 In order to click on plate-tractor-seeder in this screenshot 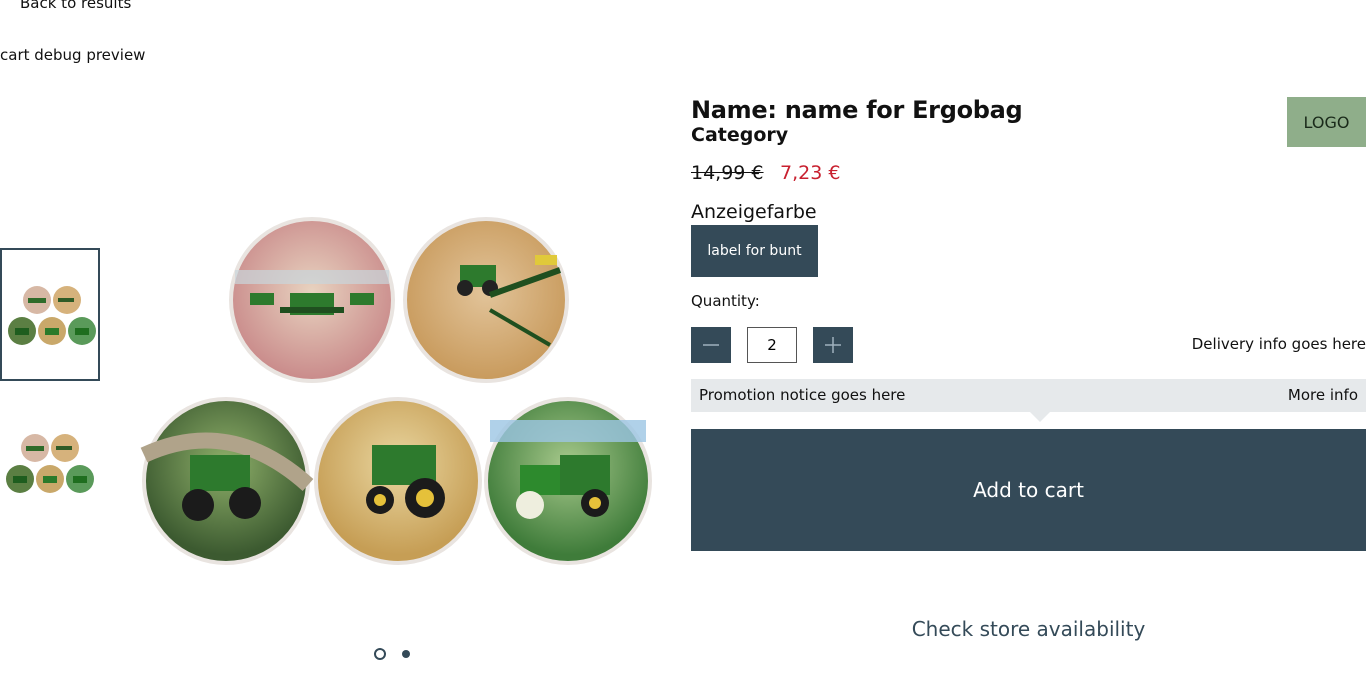, I will do `click(486, 300)`.